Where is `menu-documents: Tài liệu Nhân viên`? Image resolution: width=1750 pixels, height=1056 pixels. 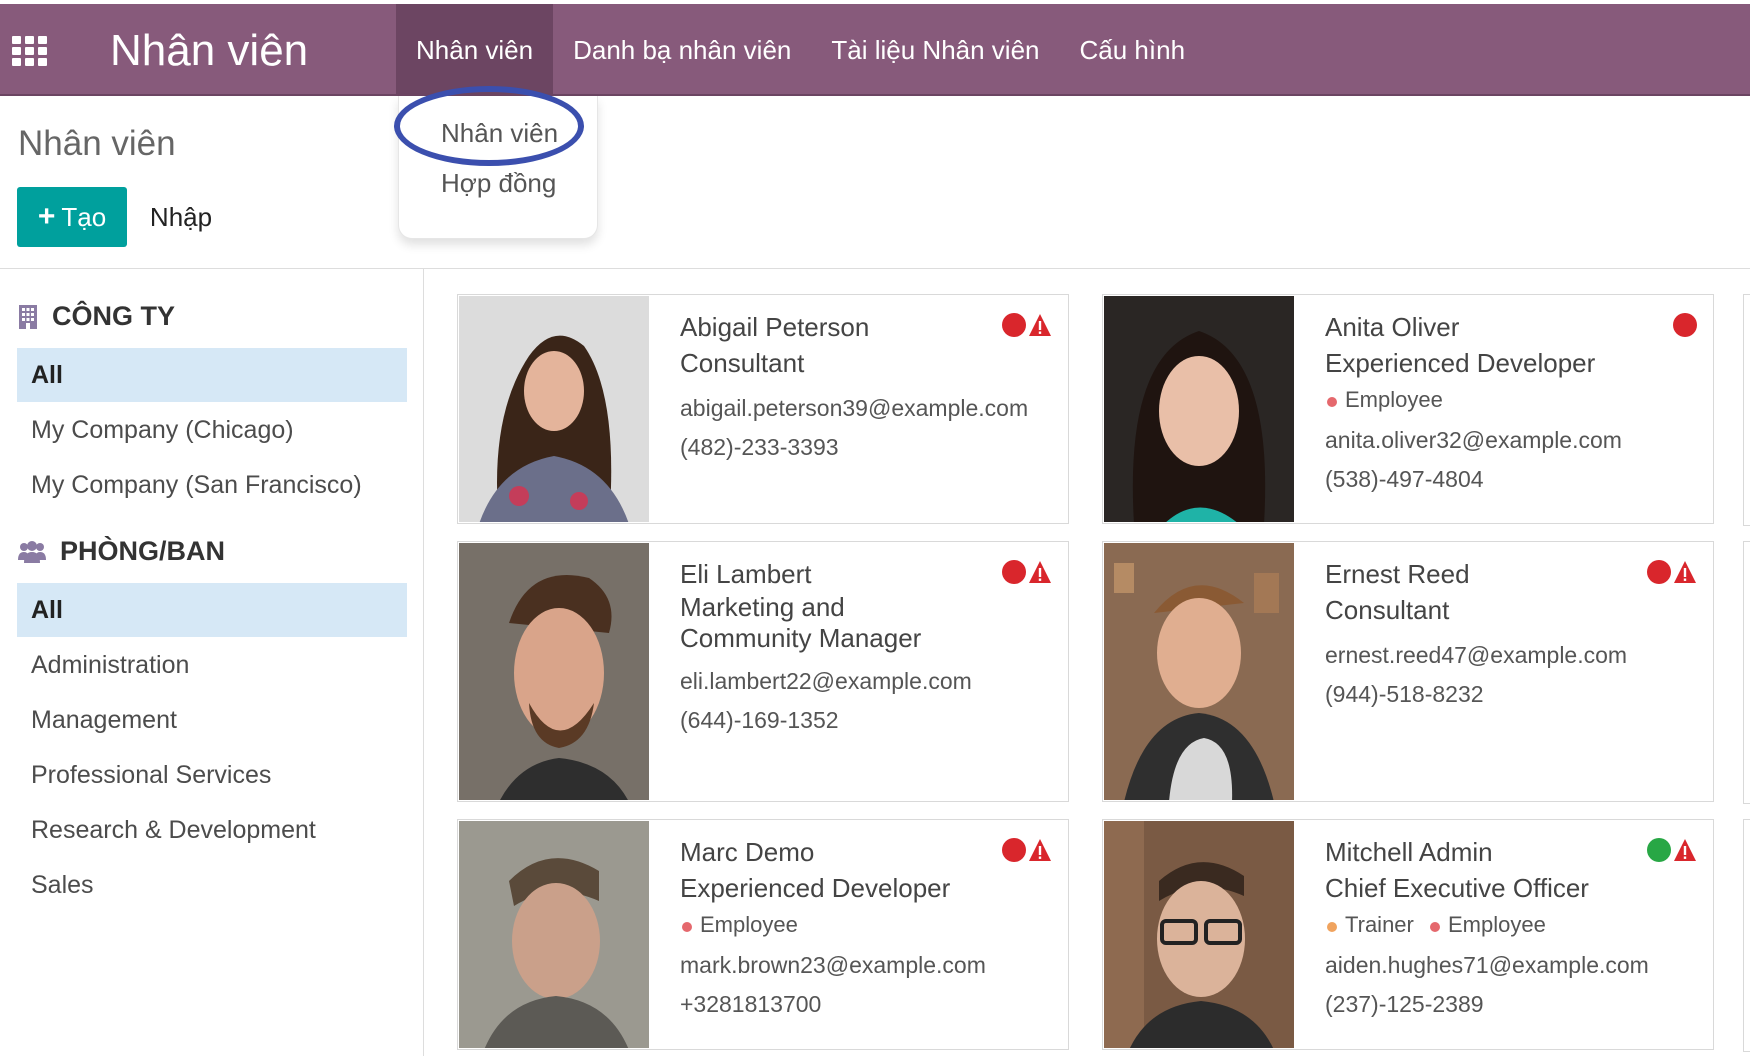
menu-documents: Tài liệu Nhân viên is located at coordinates (935, 50).